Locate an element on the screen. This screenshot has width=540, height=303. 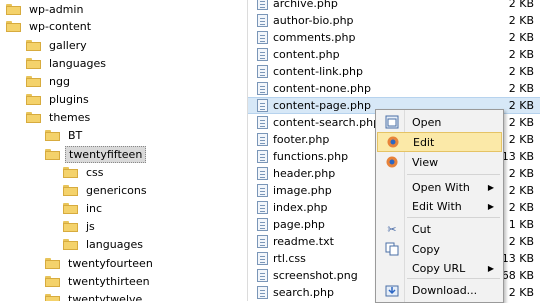
file-size: 1 KB is located at coordinates (521, 224).